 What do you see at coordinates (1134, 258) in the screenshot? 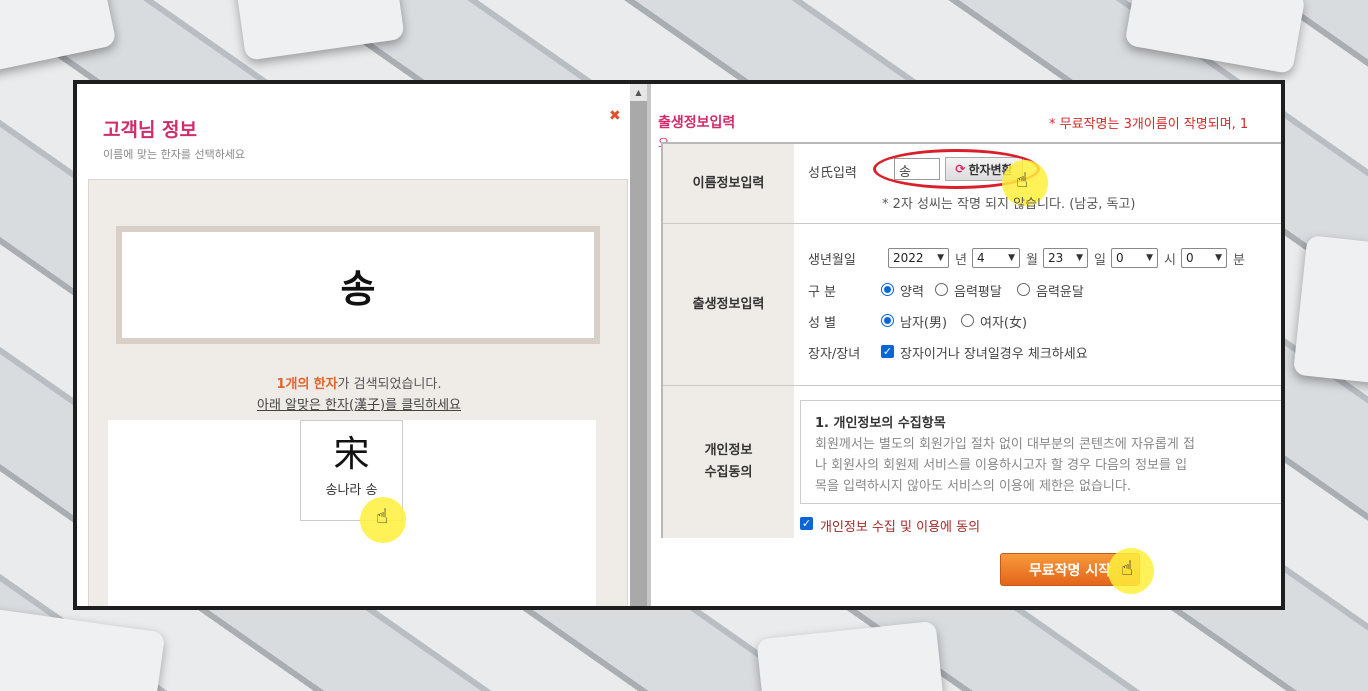
I see `hour-select: 0 ▼` at bounding box center [1134, 258].